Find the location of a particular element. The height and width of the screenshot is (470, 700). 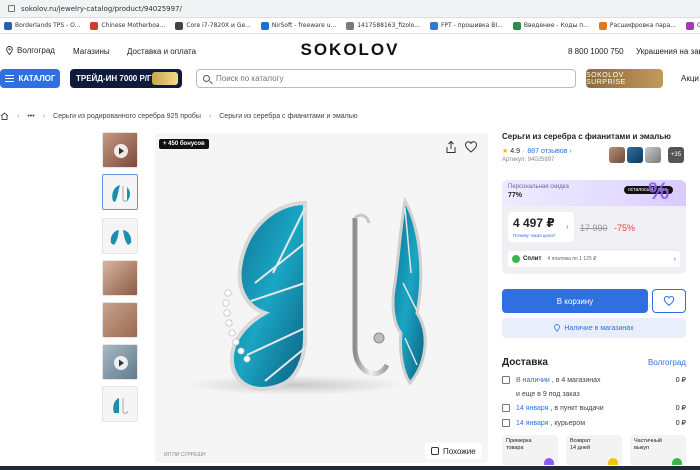

split-payment: Сплит 4 платежа по 1 125 ₽ › is located at coordinates (594, 259).